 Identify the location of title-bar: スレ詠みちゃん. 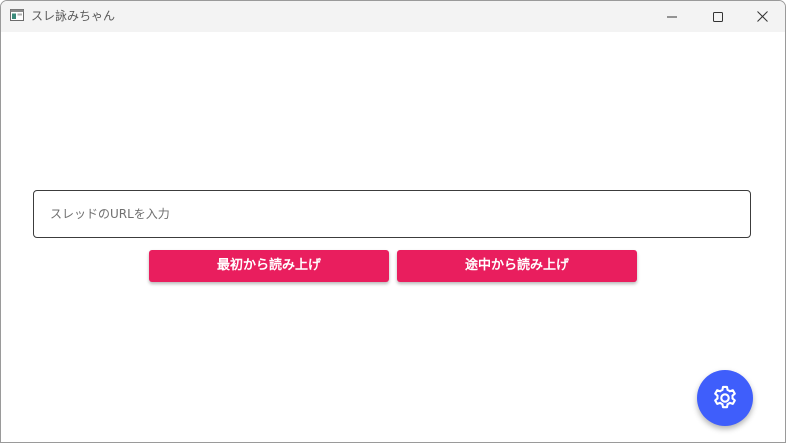
(393, 16).